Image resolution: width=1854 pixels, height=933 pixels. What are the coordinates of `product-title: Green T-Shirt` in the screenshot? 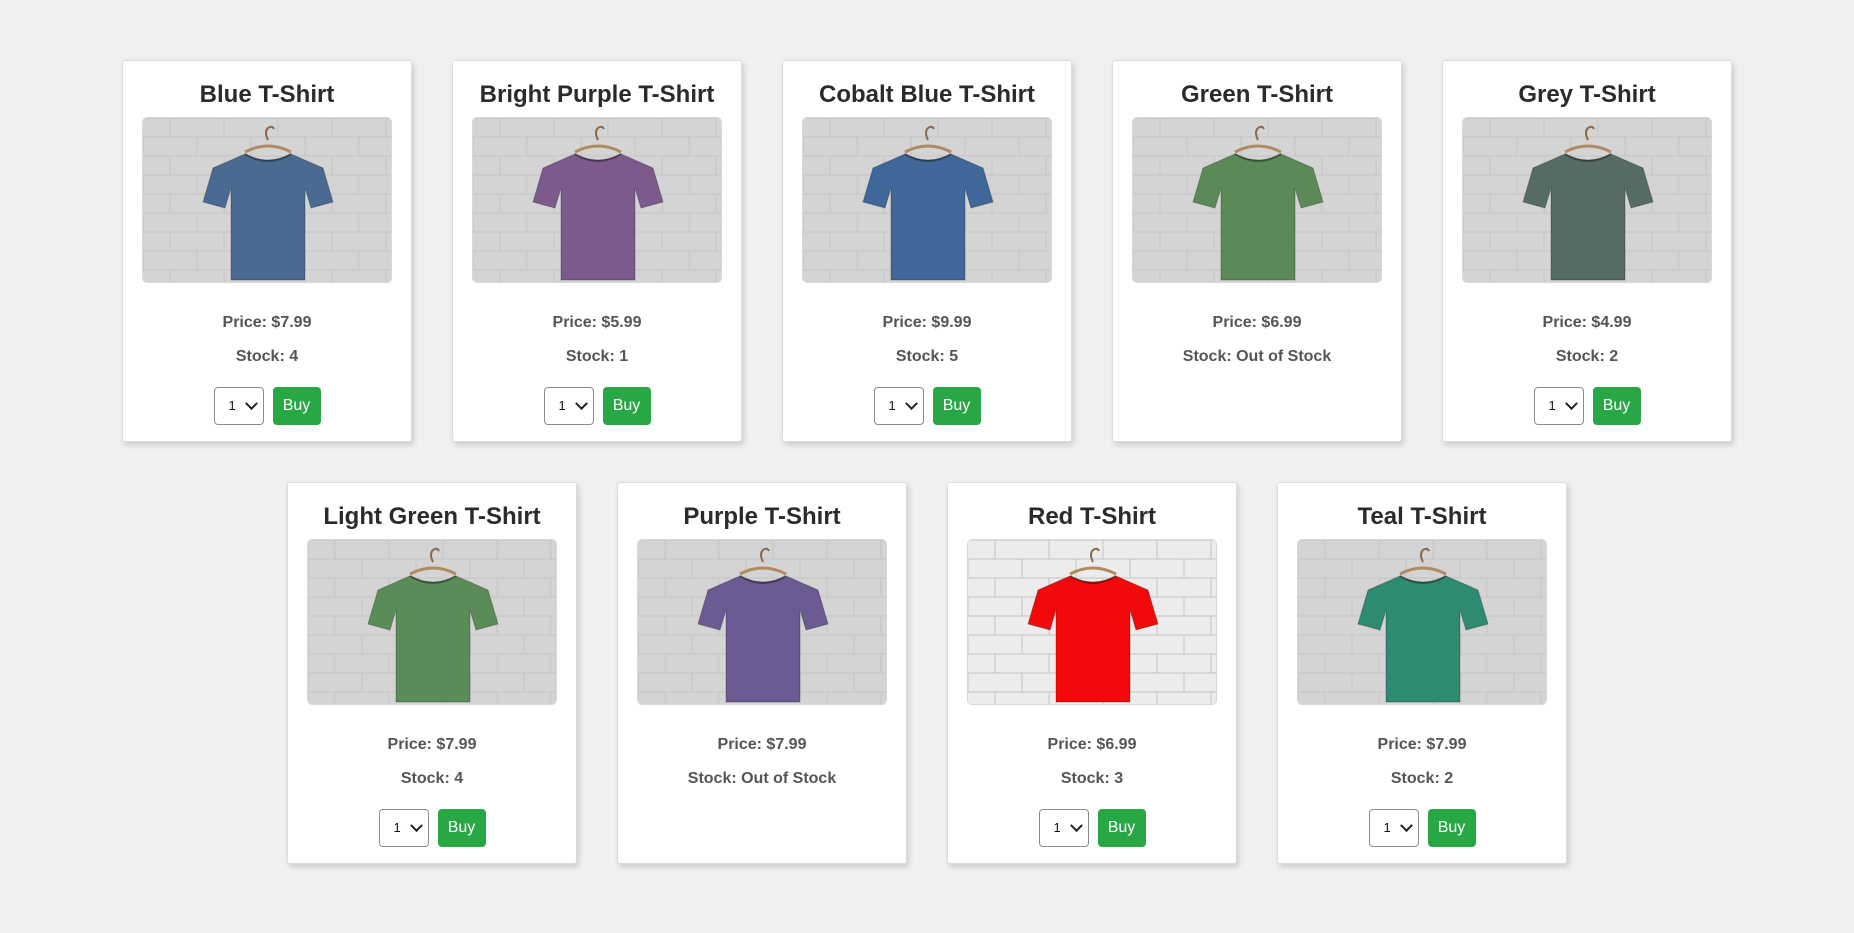 It's located at (1257, 94).